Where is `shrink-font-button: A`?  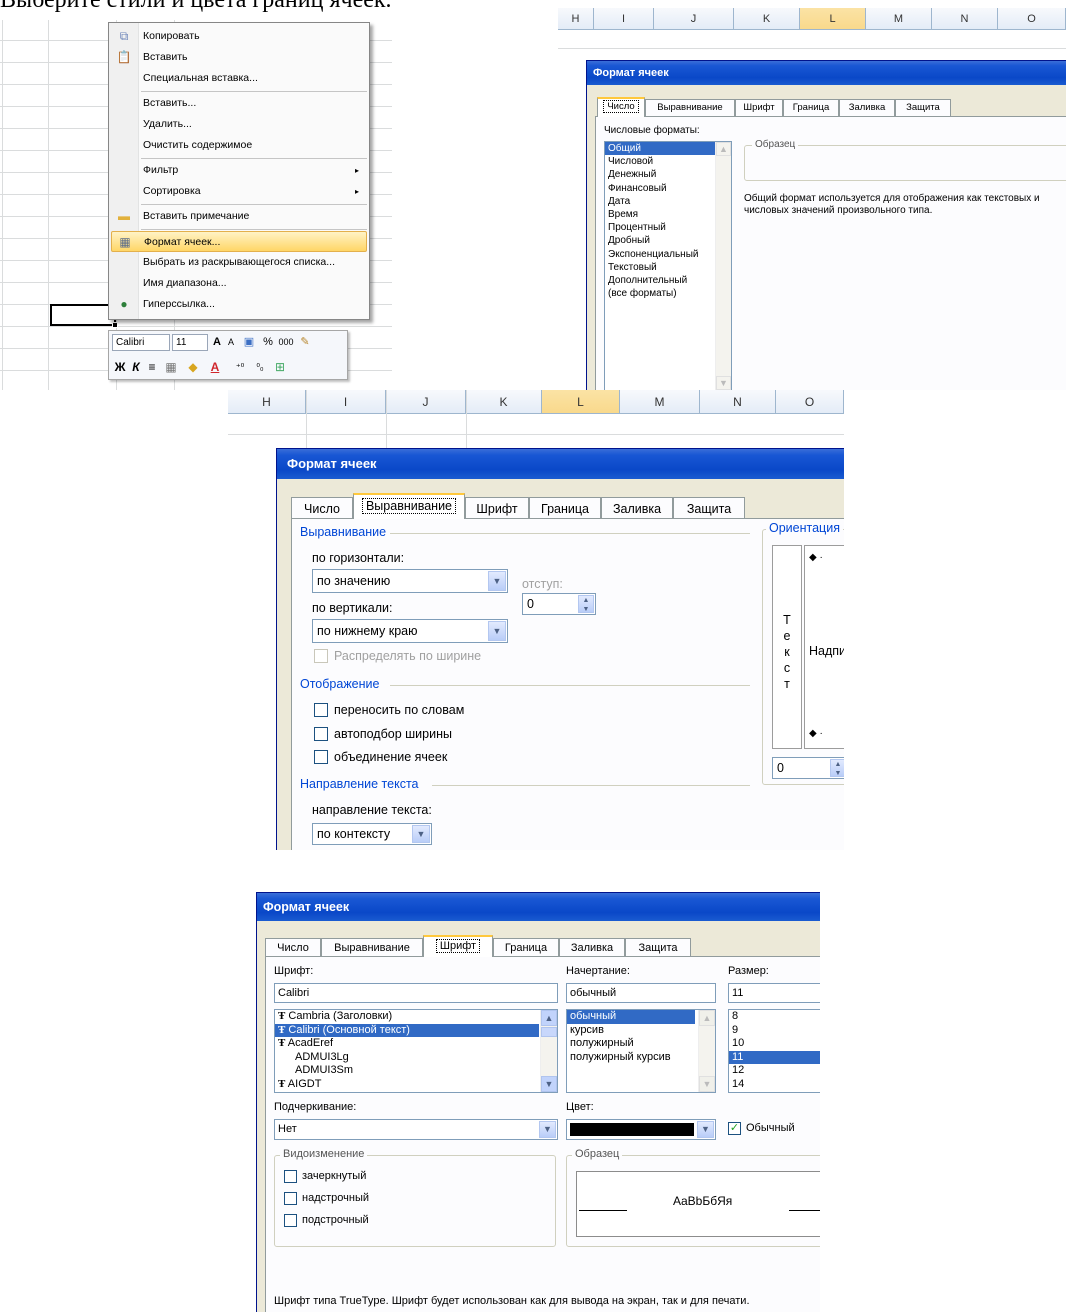 shrink-font-button: A is located at coordinates (231, 342).